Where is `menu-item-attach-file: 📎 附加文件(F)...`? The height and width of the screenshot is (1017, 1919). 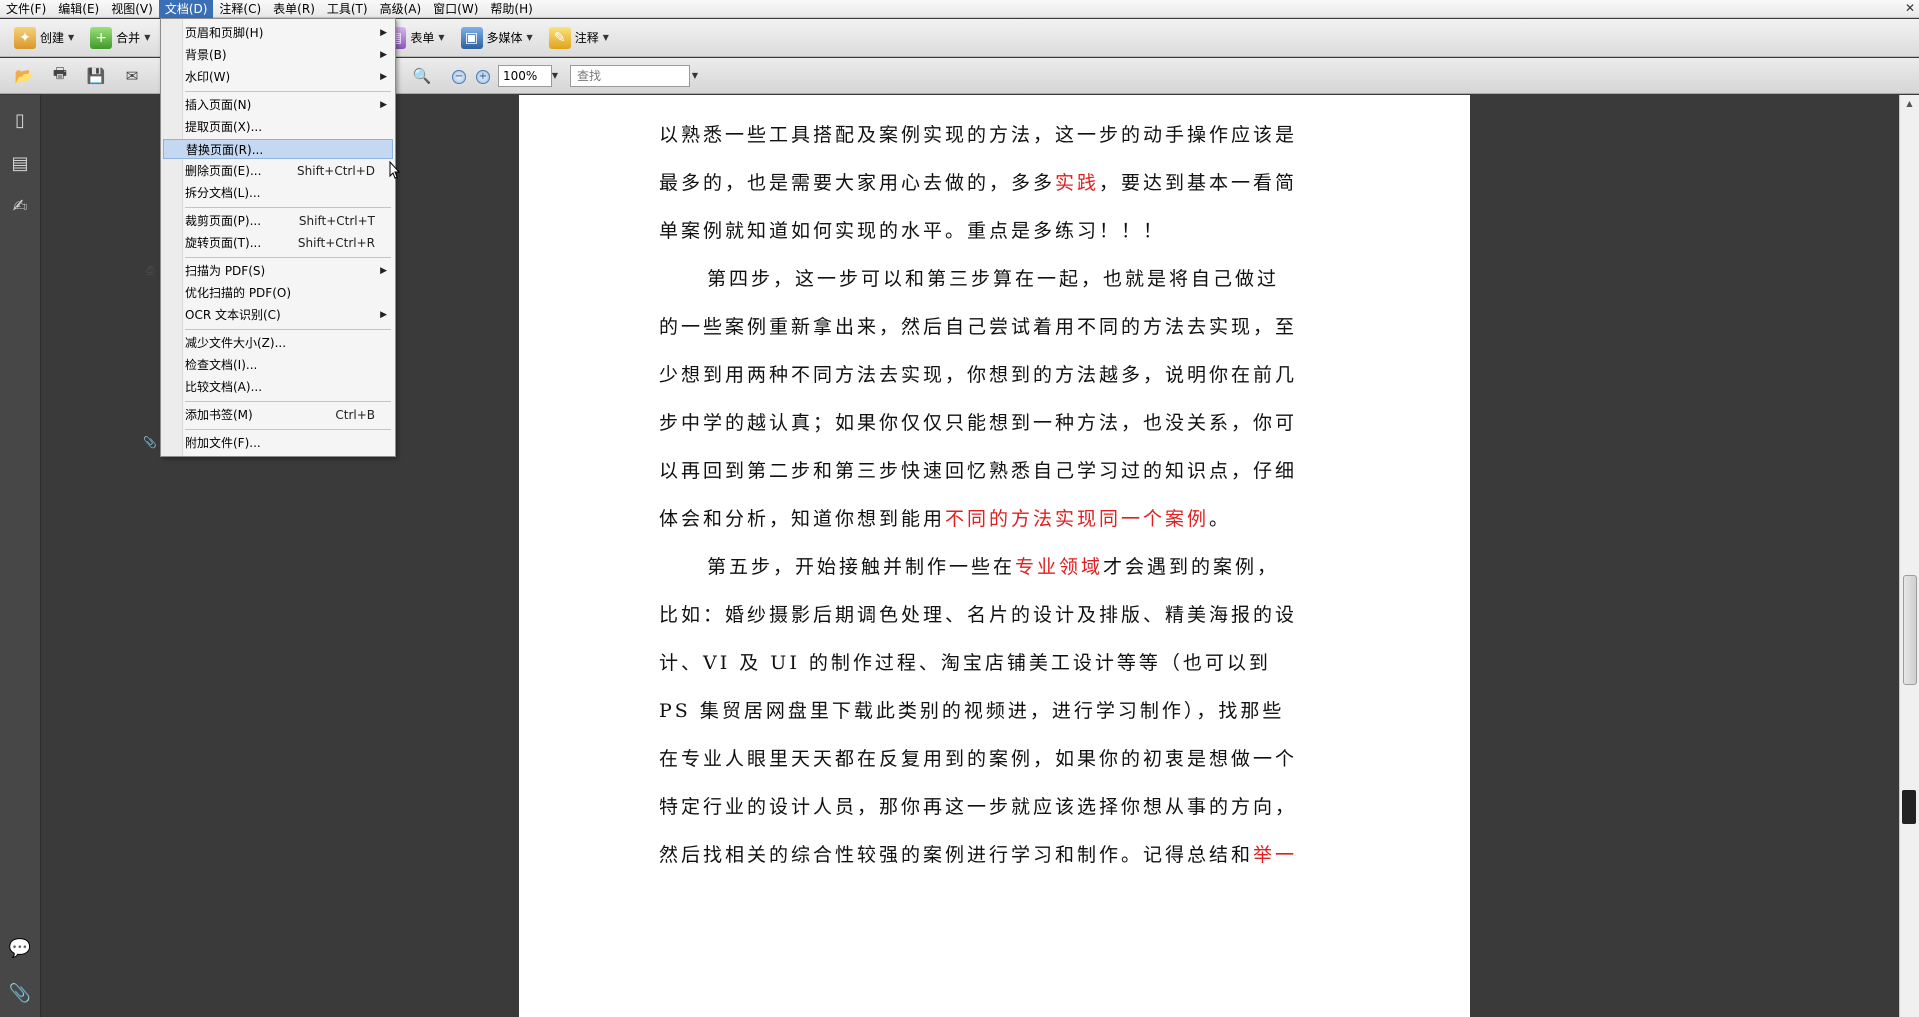 menu-item-attach-file: 📎 附加文件(F)... is located at coordinates (268, 443).